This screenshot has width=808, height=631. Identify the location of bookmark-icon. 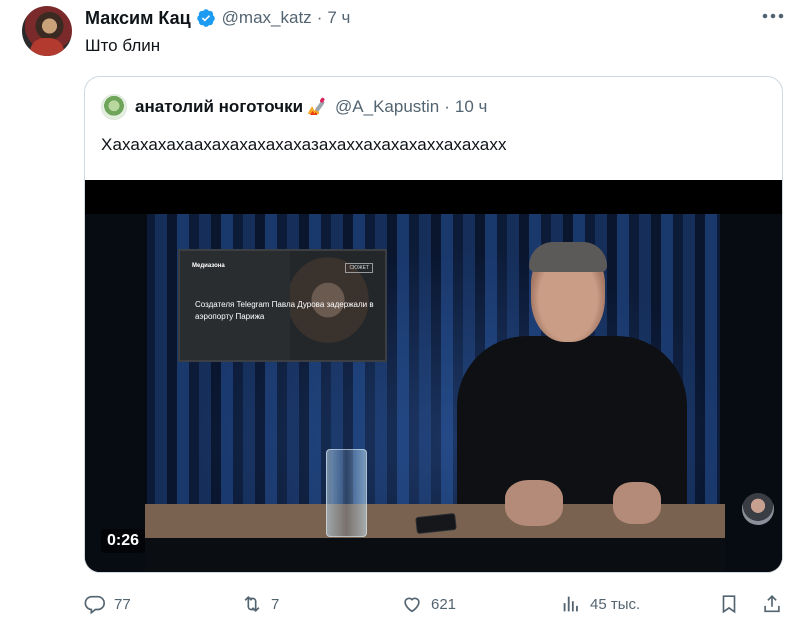
(729, 604).